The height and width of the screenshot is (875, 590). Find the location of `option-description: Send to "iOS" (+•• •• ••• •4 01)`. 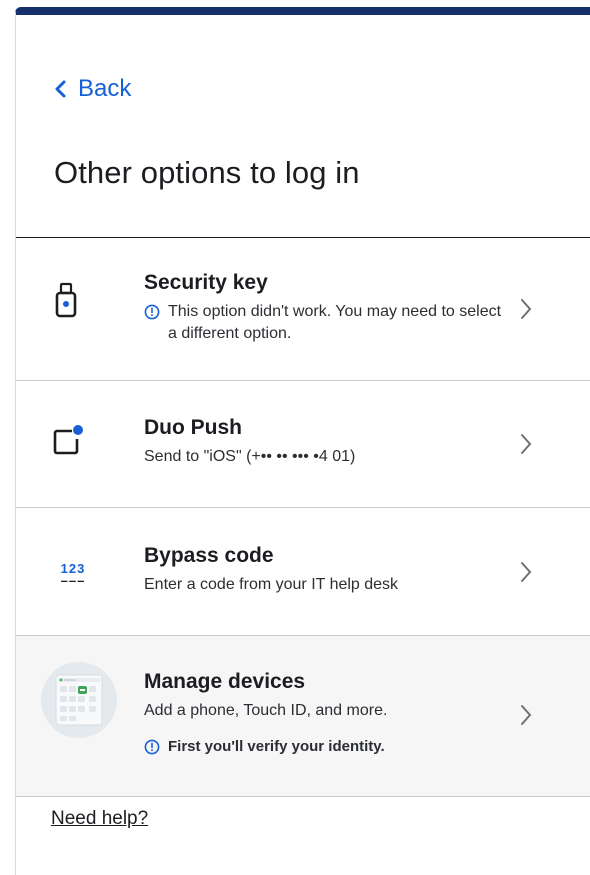

option-description: Send to "iOS" (+•• •• ••• •4 01) is located at coordinates (250, 456).